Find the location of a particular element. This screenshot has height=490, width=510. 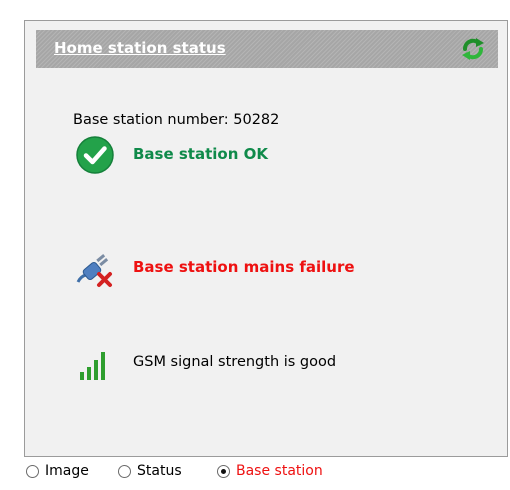

status-row-gsm: GSM signal strength is good is located at coordinates (290, 364).